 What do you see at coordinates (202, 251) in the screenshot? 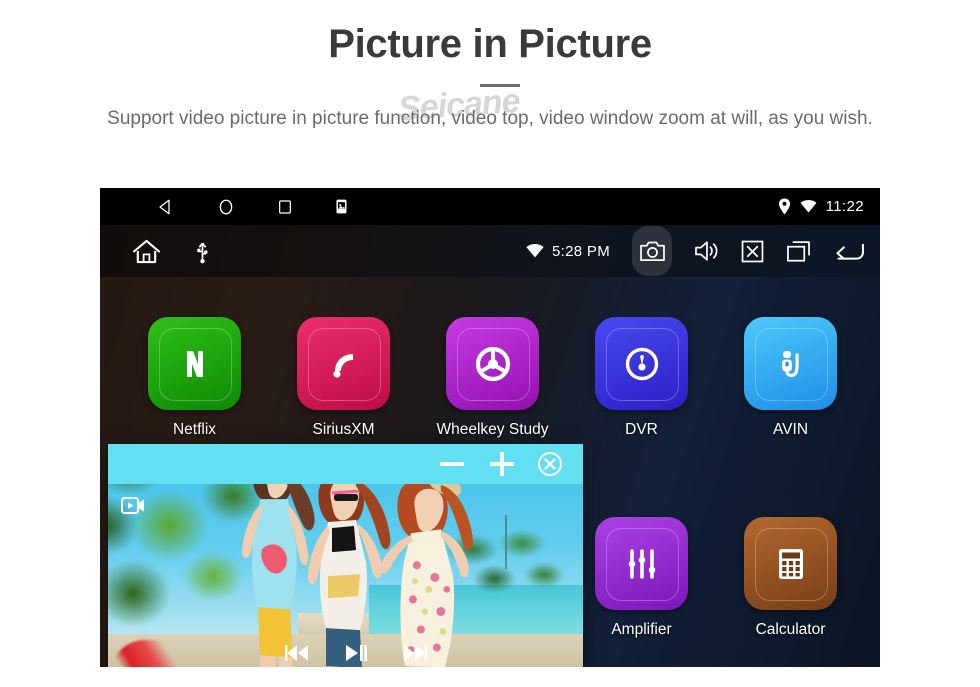
I see `usb-icon` at bounding box center [202, 251].